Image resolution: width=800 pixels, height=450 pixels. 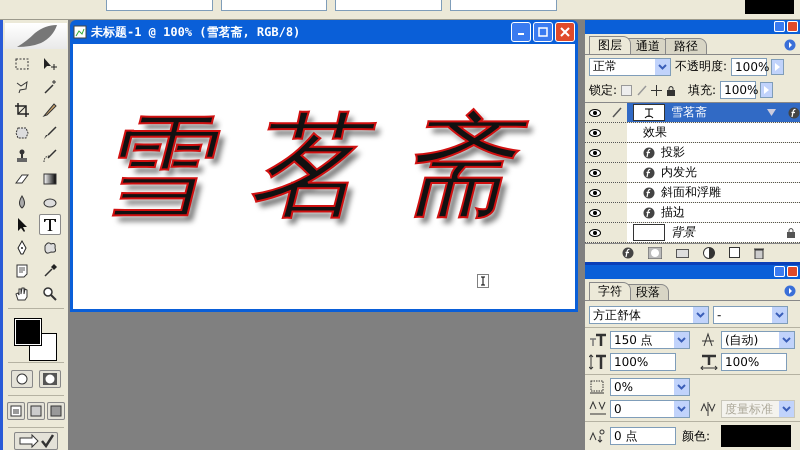 I want to click on standard-mode-button, so click(x=21, y=379).